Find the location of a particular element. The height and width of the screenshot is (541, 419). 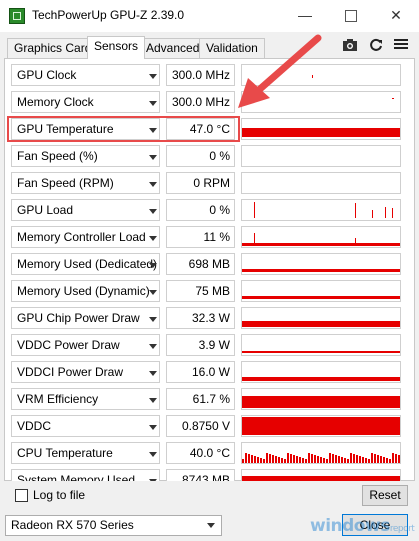

tab-advanced: Advanced is located at coordinates (173, 48).